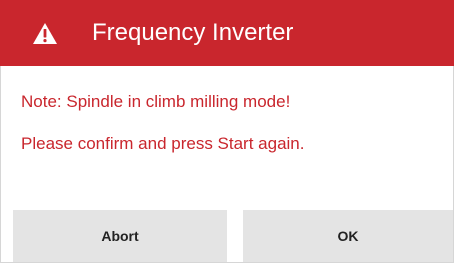 This screenshot has width=454, height=264. I want to click on abort-button: Abort, so click(120, 236).